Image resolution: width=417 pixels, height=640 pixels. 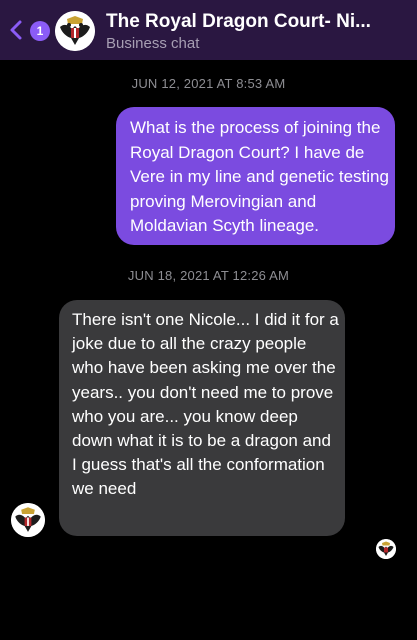 I want to click on read-receipt-avatar, so click(x=386, y=549).